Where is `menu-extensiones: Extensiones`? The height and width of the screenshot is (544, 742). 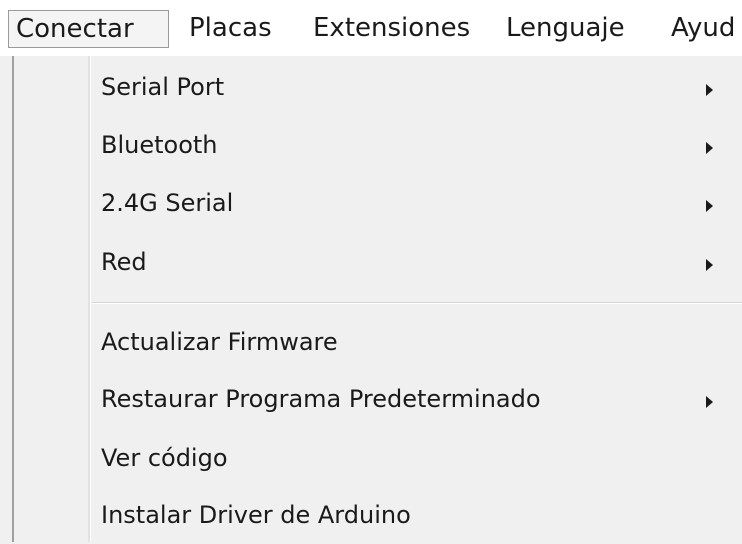 menu-extensiones: Extensiones is located at coordinates (391, 29).